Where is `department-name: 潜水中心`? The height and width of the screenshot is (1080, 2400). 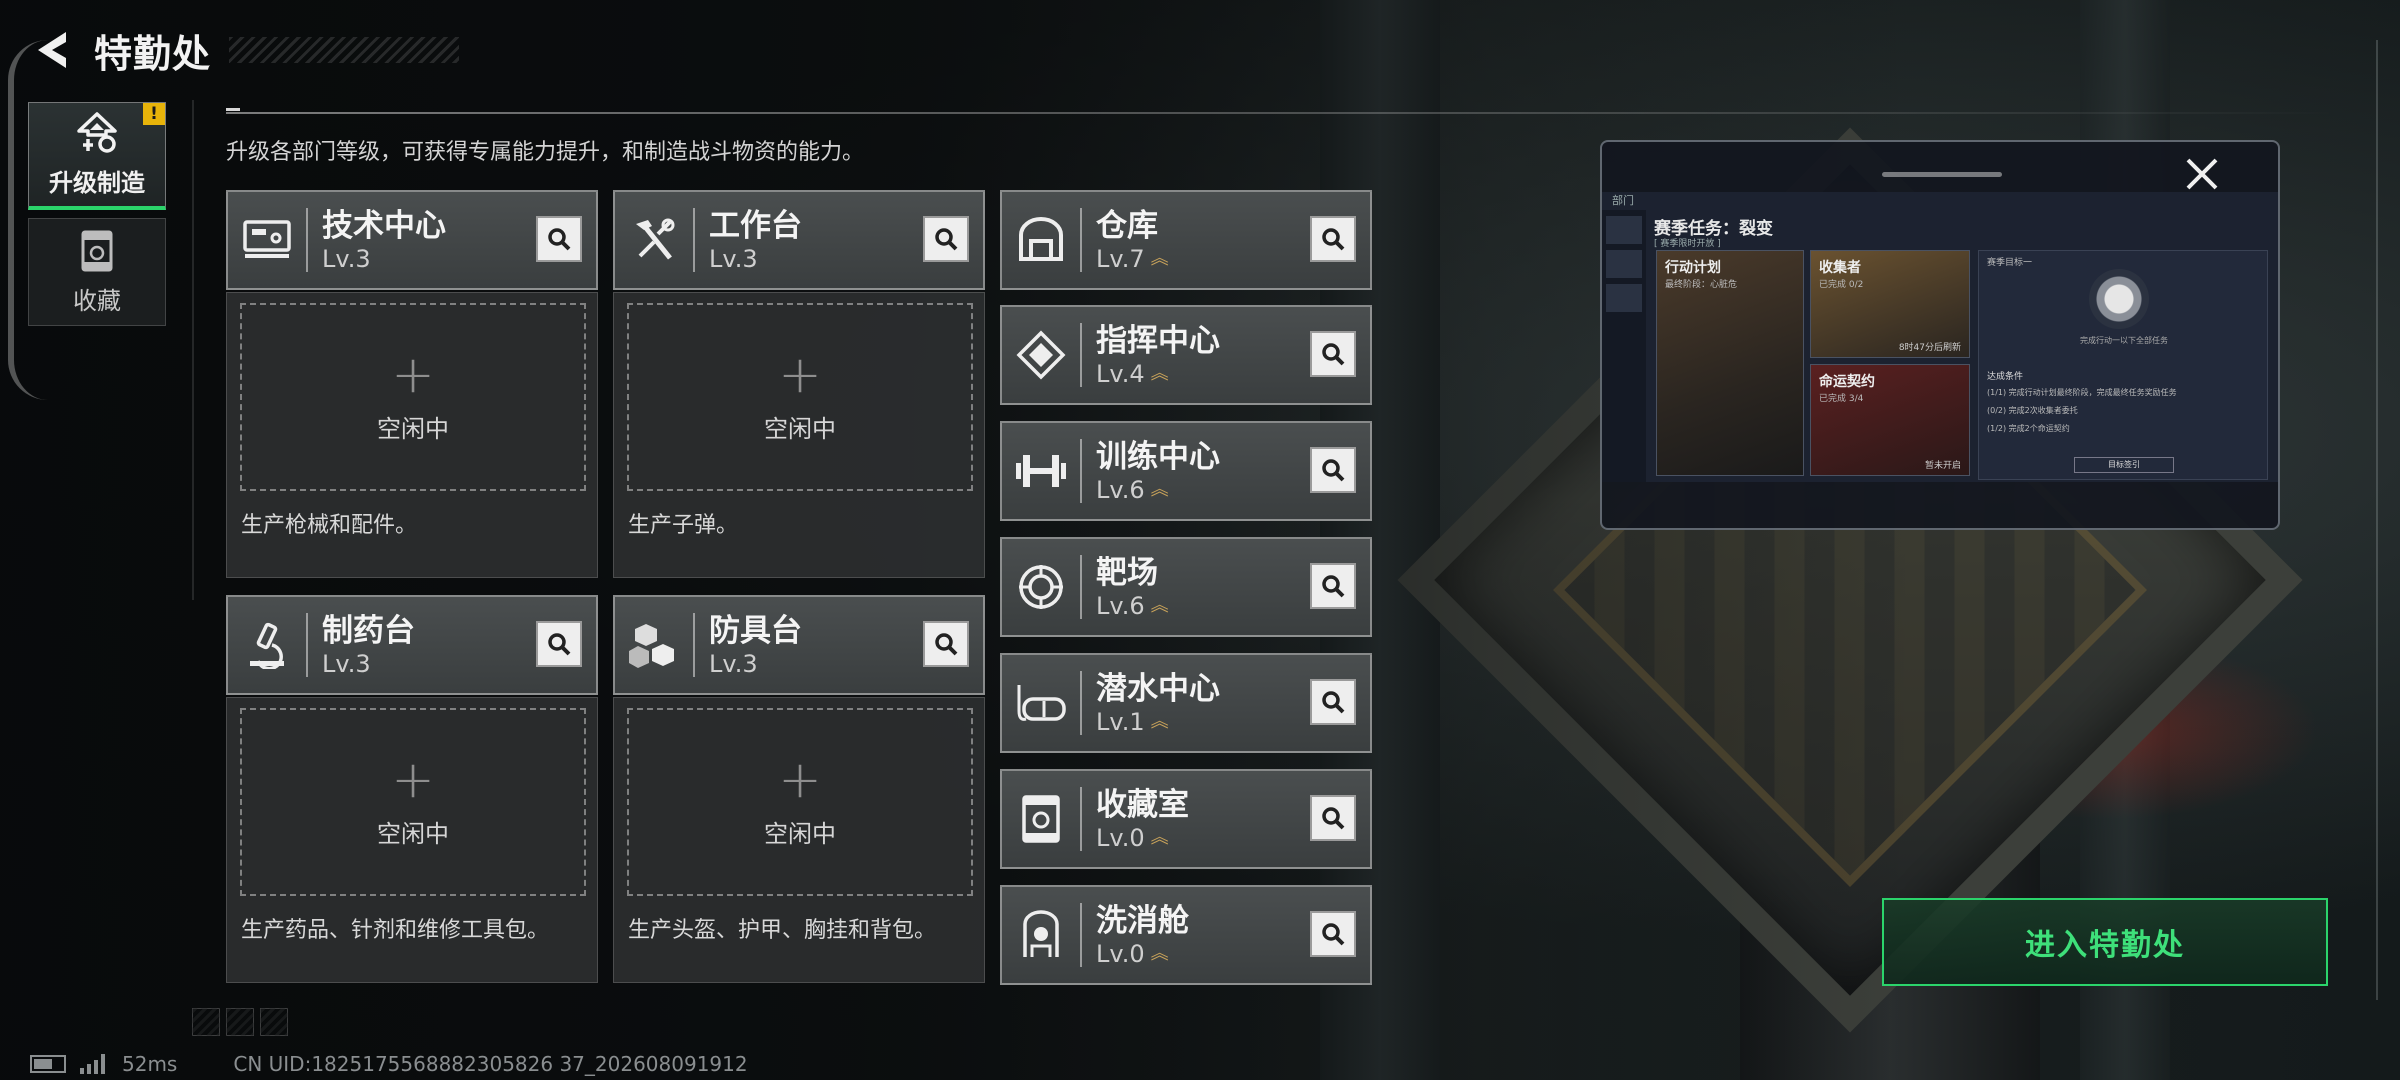
department-name: 潜水中心 is located at coordinates (1158, 689).